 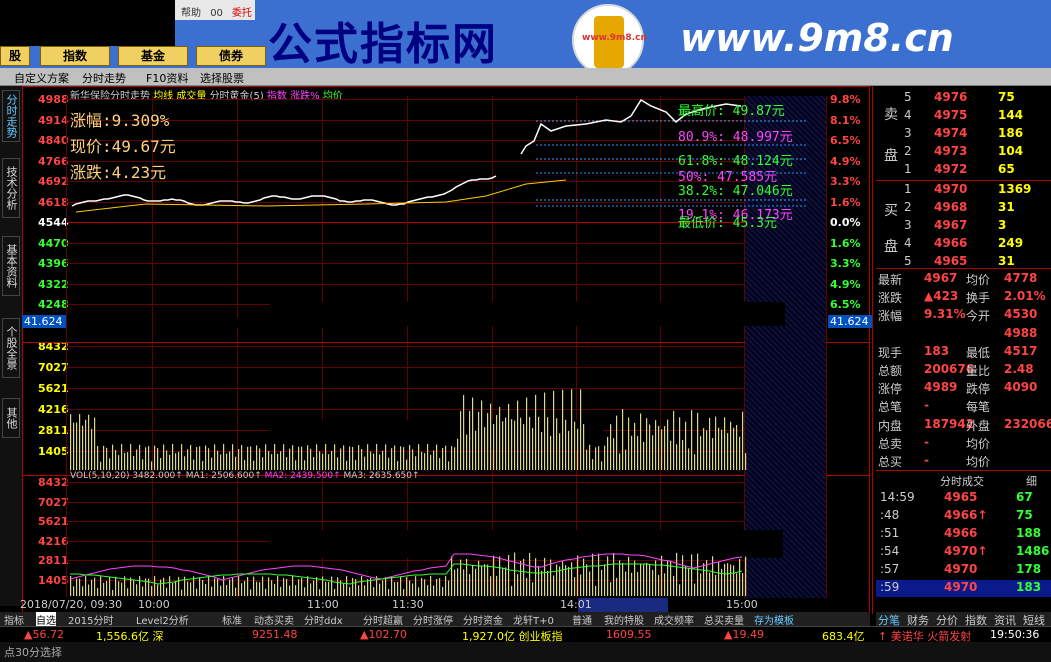 What do you see at coordinates (908, 133) in the screenshot?
I see `cell: 3` at bounding box center [908, 133].